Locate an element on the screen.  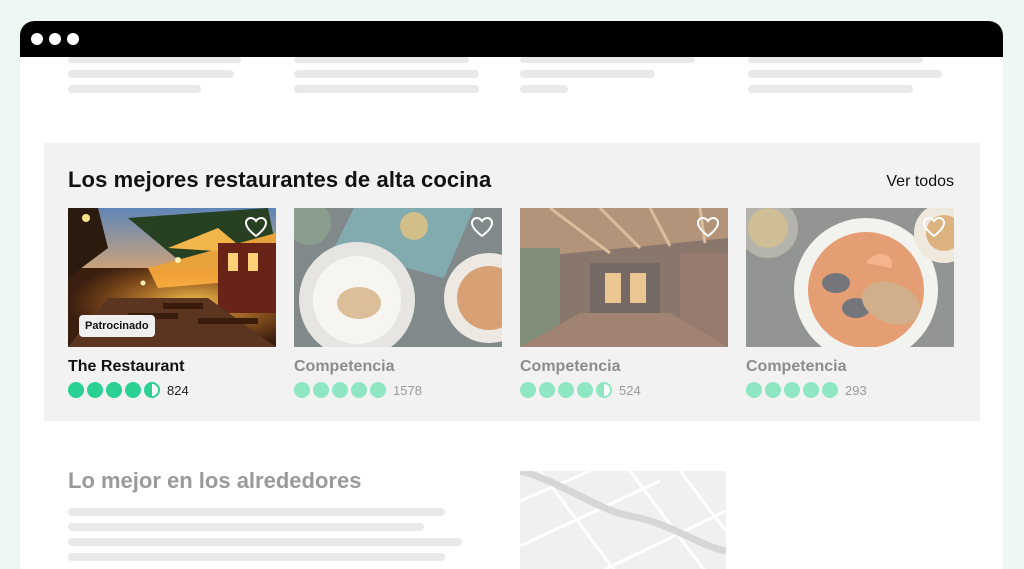
rating-bubbles: 293 is located at coordinates (806, 390).